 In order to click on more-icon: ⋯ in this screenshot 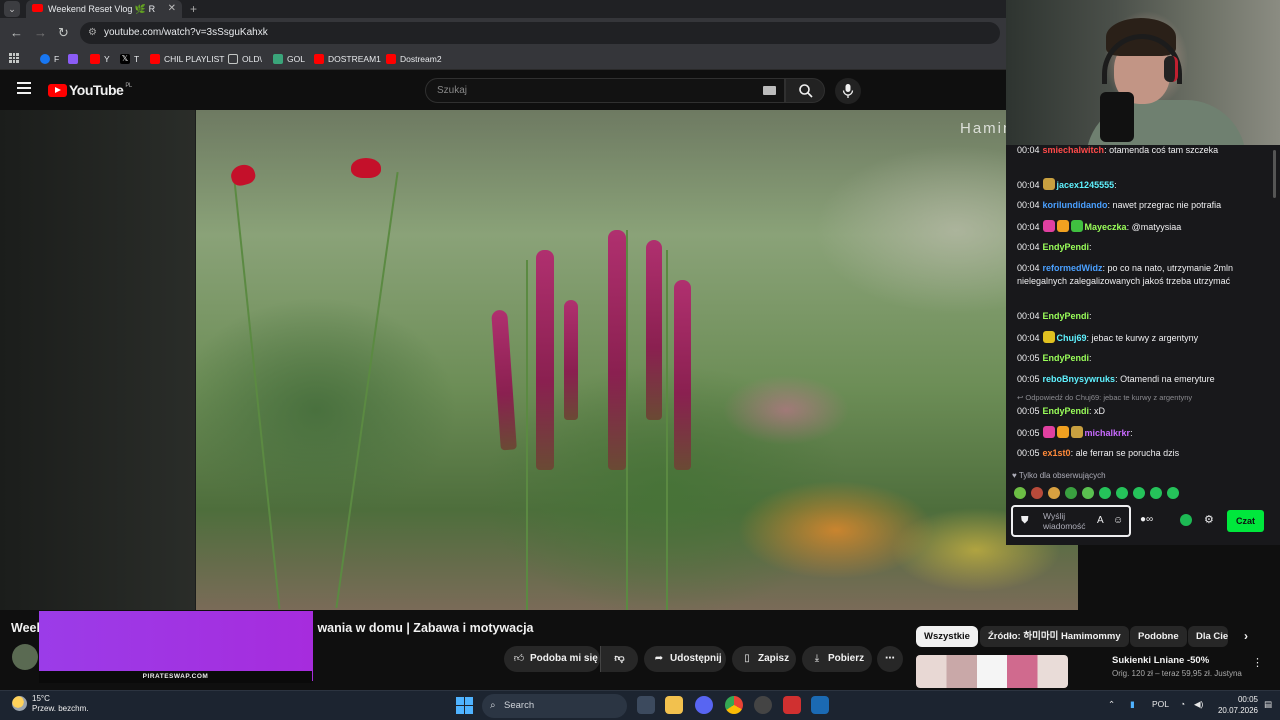, I will do `click(890, 658)`.